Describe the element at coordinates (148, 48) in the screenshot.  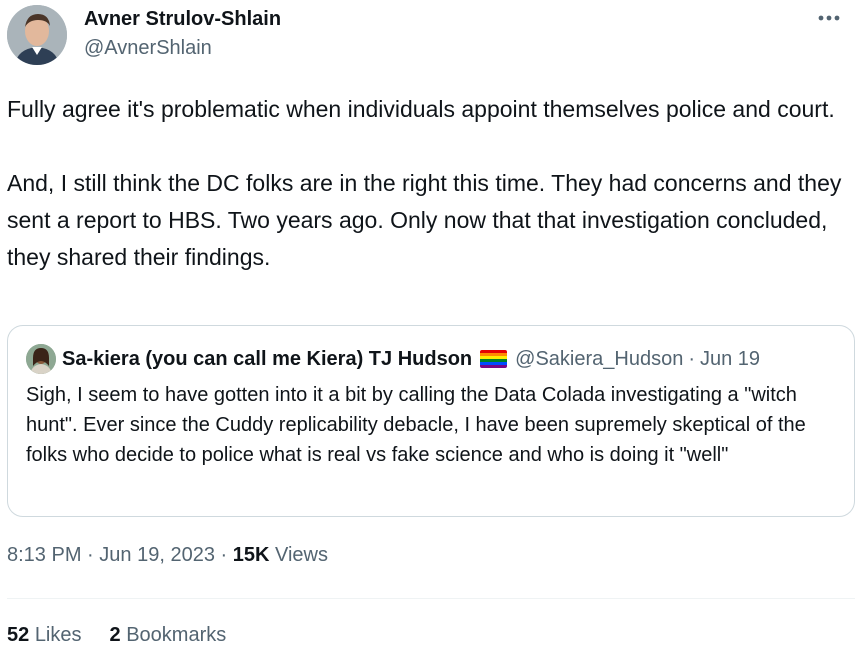
I see `author-handle: @AvnerShlain` at that location.